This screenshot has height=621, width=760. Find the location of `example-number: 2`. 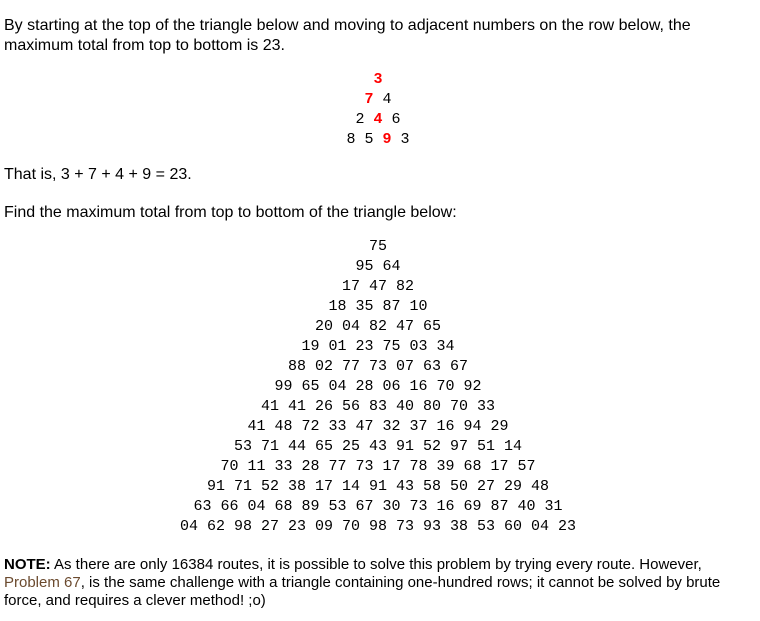

example-number: 2 is located at coordinates (360, 119).